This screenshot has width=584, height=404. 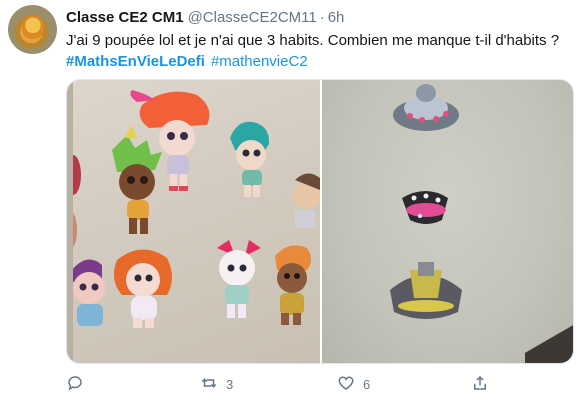 I want to click on author-name: Classe CE2 CM1, so click(x=125, y=17).